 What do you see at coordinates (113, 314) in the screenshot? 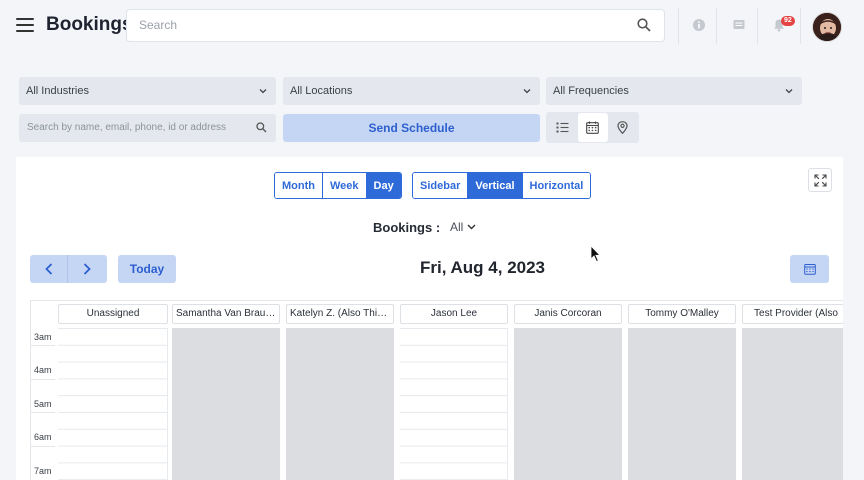
I see `provider-column-header: Unassigned` at bounding box center [113, 314].